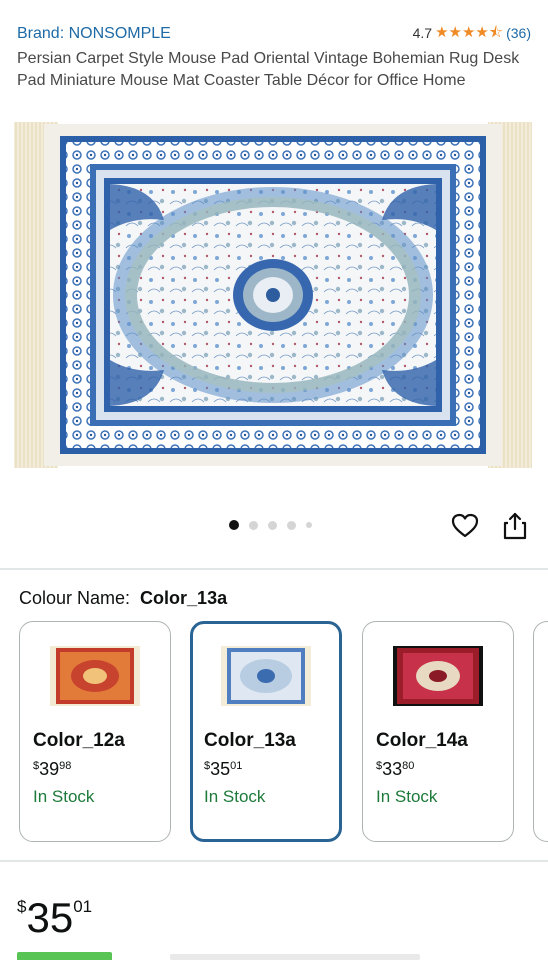  I want to click on rating-value: 4.7, so click(422, 33).